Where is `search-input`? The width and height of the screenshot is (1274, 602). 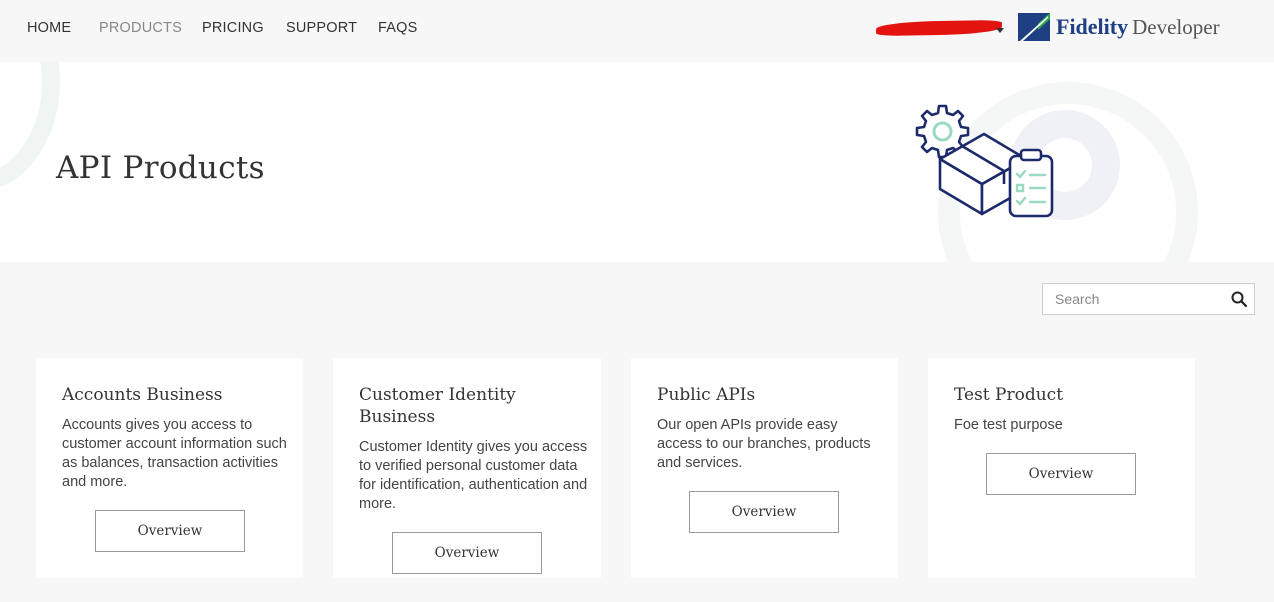 search-input is located at coordinates (1133, 299).